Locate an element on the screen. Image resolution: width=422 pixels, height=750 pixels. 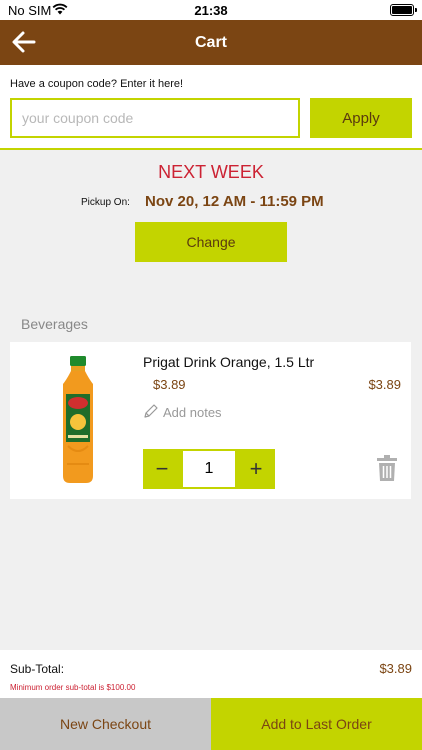
nav-bar: Cart is located at coordinates (211, 42).